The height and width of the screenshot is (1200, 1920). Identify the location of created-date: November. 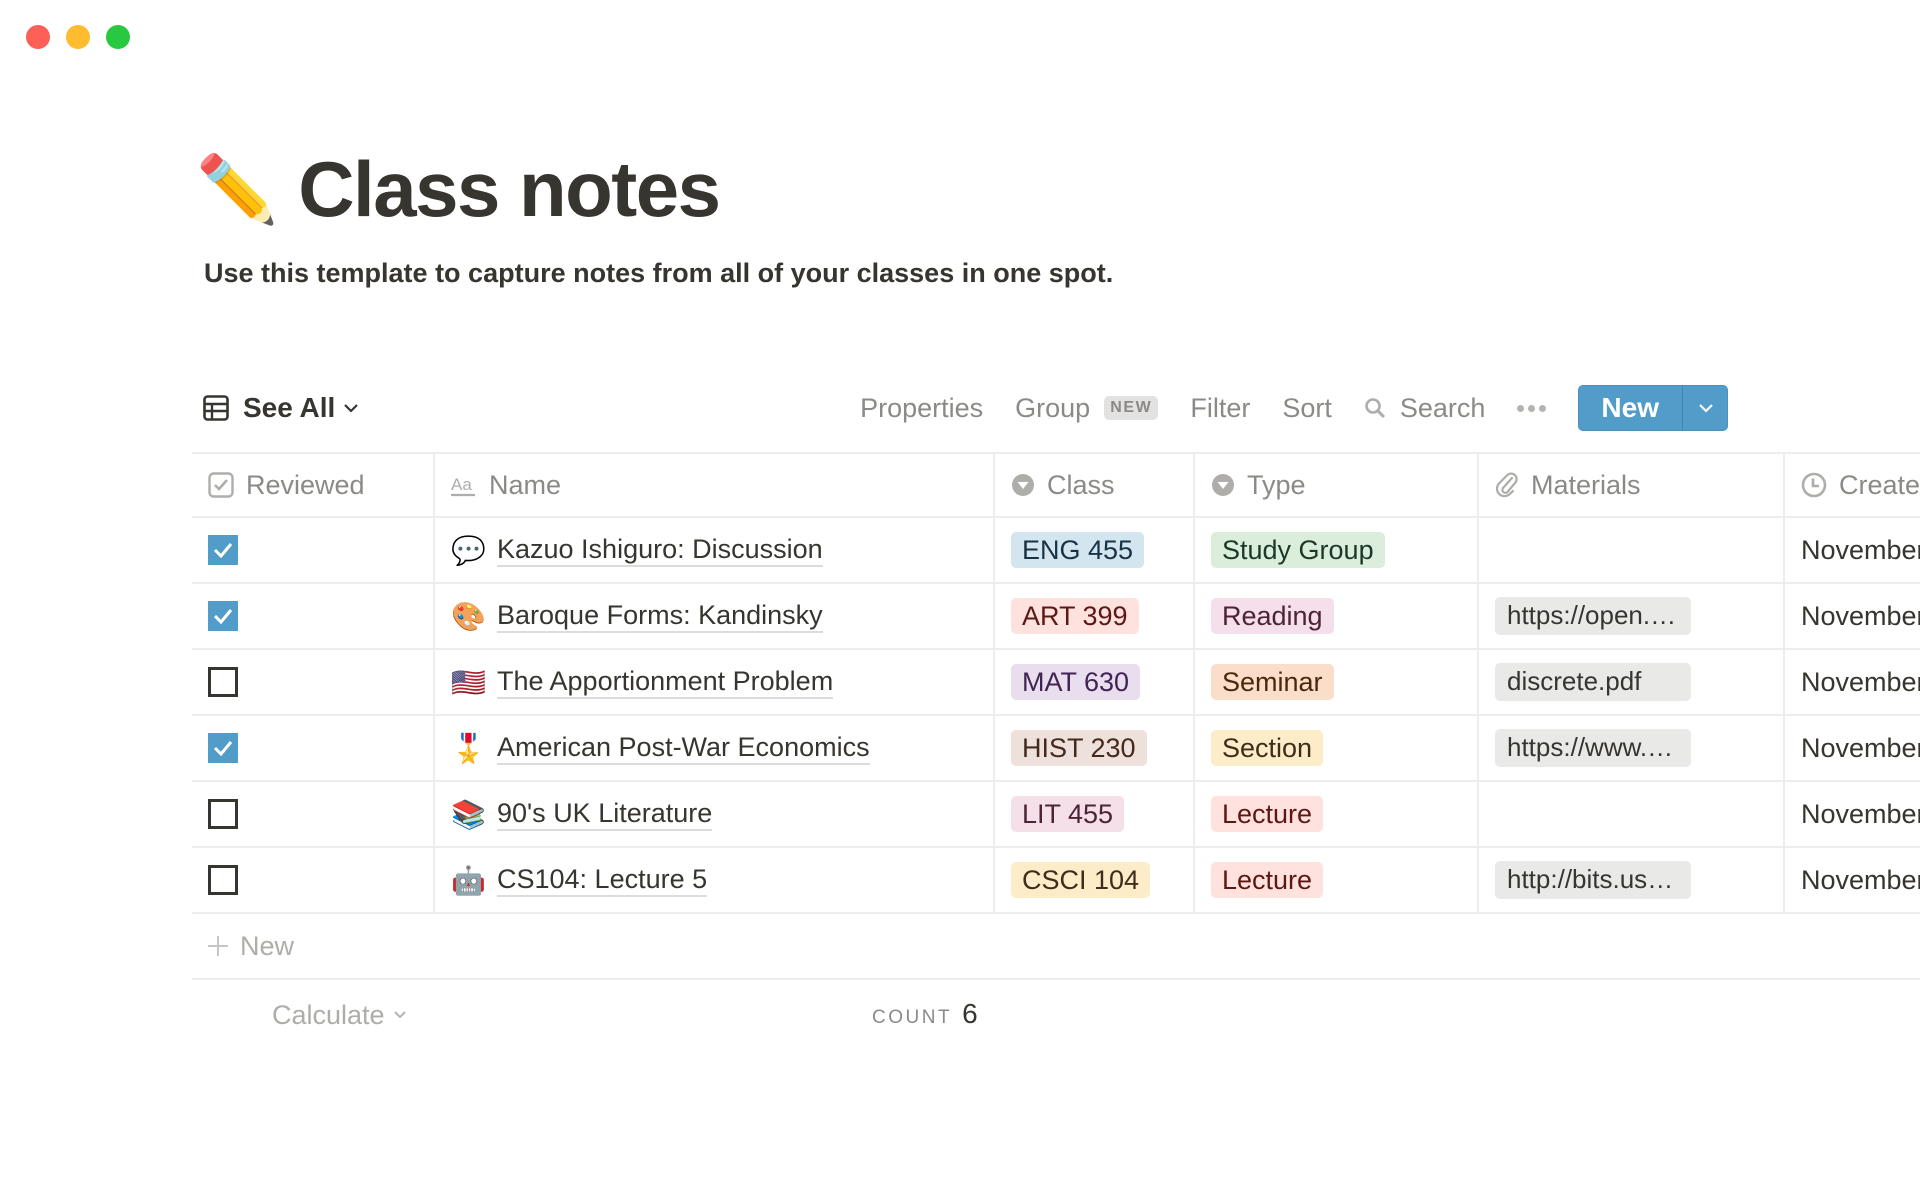
(1860, 615).